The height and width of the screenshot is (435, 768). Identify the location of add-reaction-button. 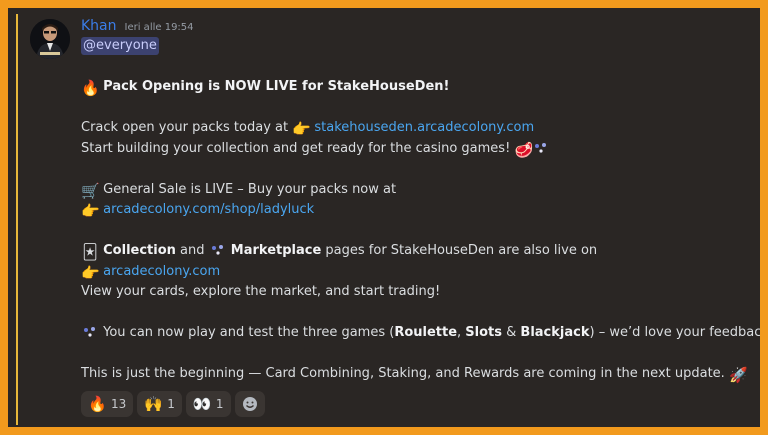
(249, 403).